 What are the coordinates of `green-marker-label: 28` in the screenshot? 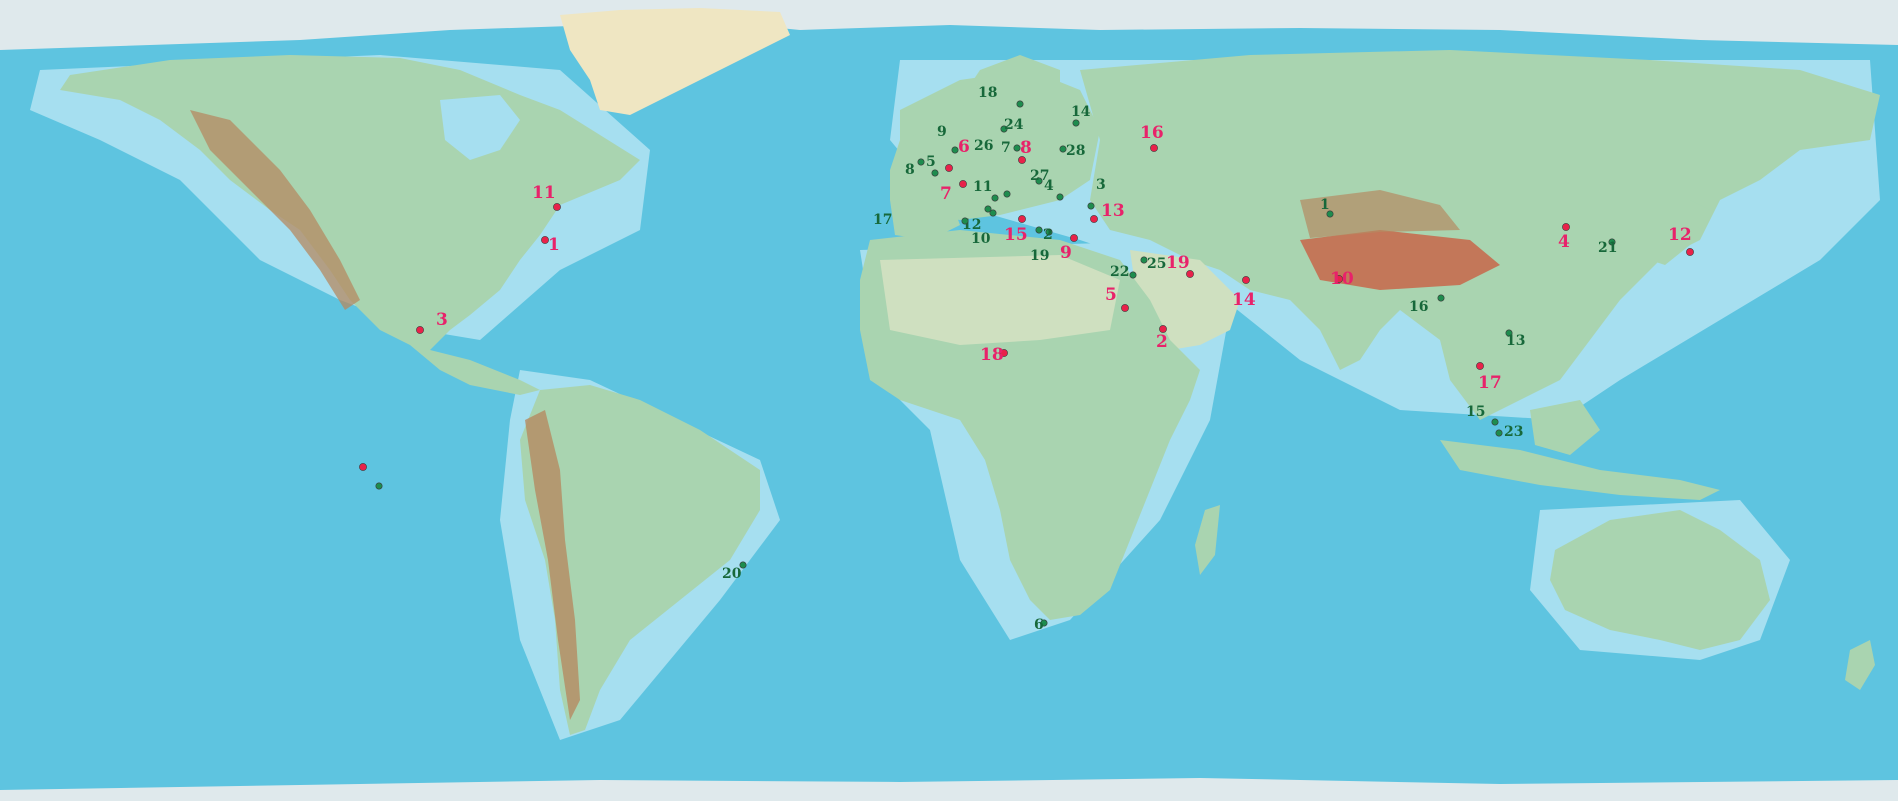 It's located at (1075, 151).